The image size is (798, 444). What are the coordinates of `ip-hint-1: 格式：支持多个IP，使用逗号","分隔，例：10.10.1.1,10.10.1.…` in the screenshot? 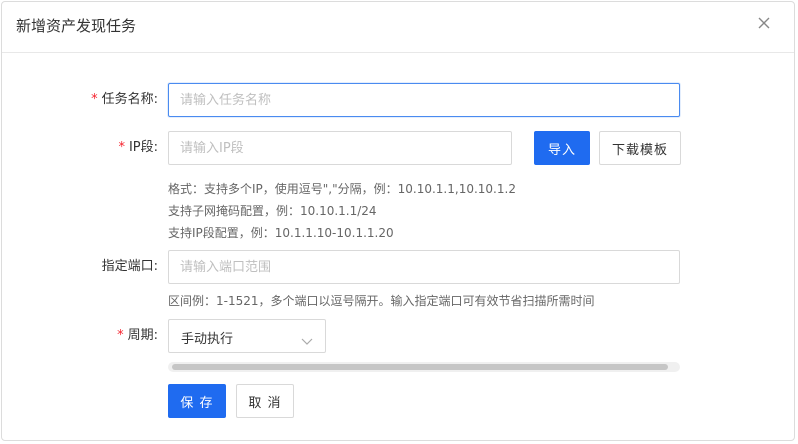 It's located at (342, 189).